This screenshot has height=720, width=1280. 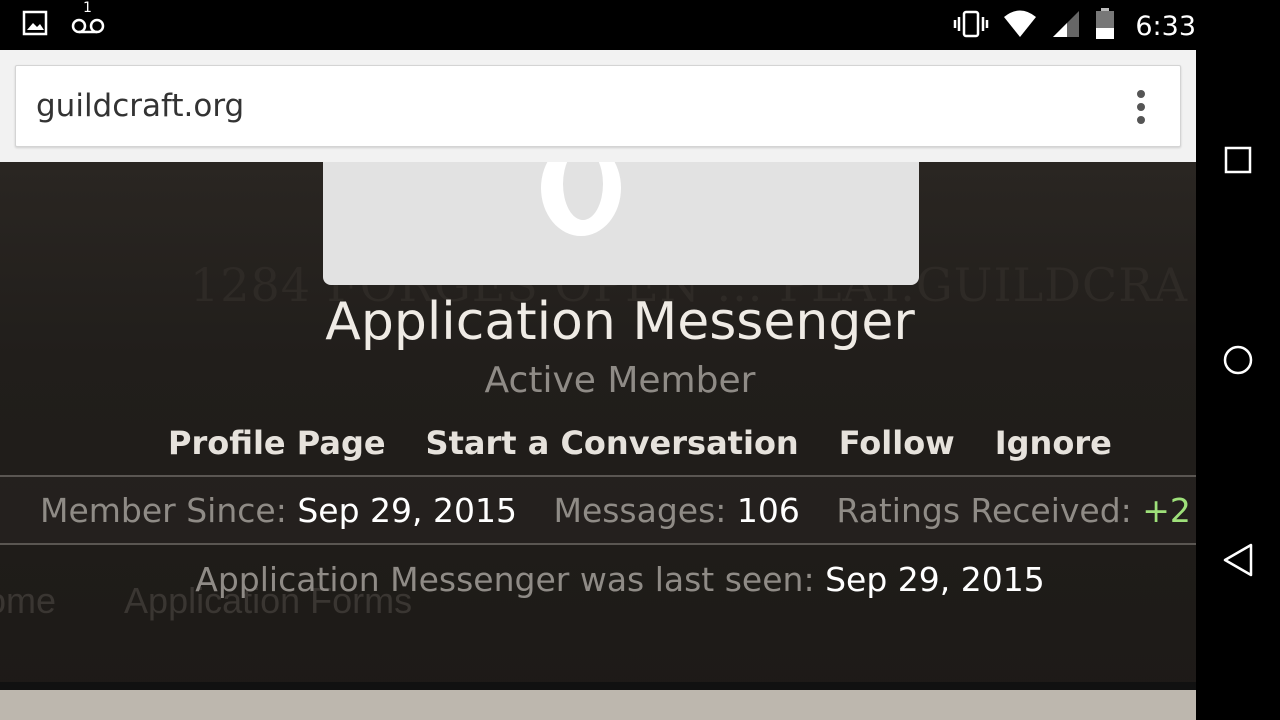 What do you see at coordinates (598, 25) in the screenshot?
I see `status-bar: 1 6:33` at bounding box center [598, 25].